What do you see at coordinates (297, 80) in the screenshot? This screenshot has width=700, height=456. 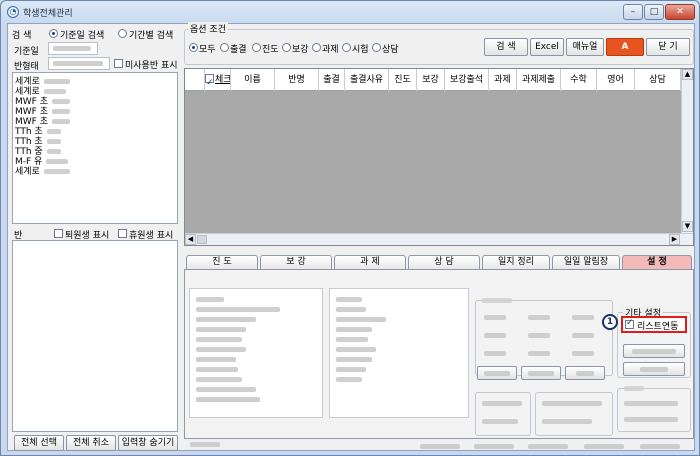 I see `grid-col-class: 반명` at bounding box center [297, 80].